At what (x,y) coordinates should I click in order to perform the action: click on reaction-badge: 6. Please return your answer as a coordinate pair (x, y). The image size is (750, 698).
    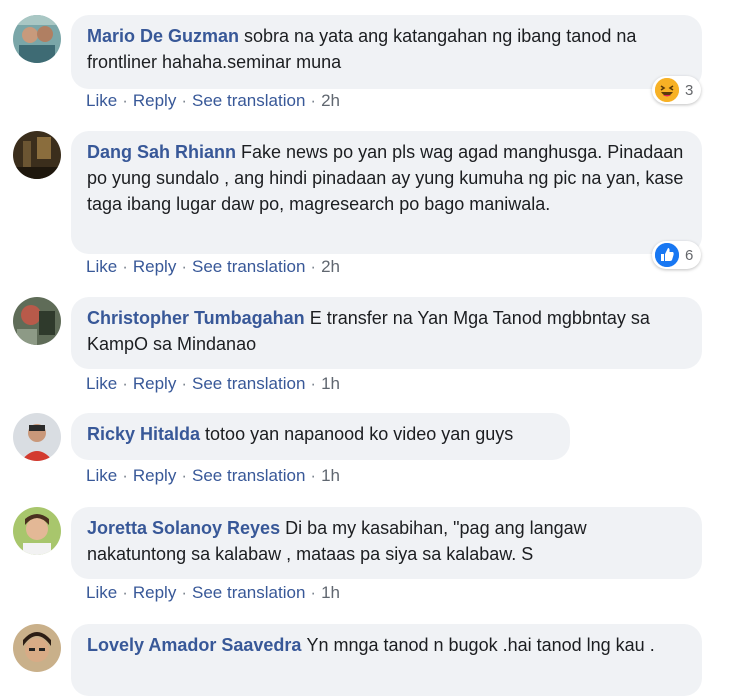
    Looking at the image, I should click on (677, 255).